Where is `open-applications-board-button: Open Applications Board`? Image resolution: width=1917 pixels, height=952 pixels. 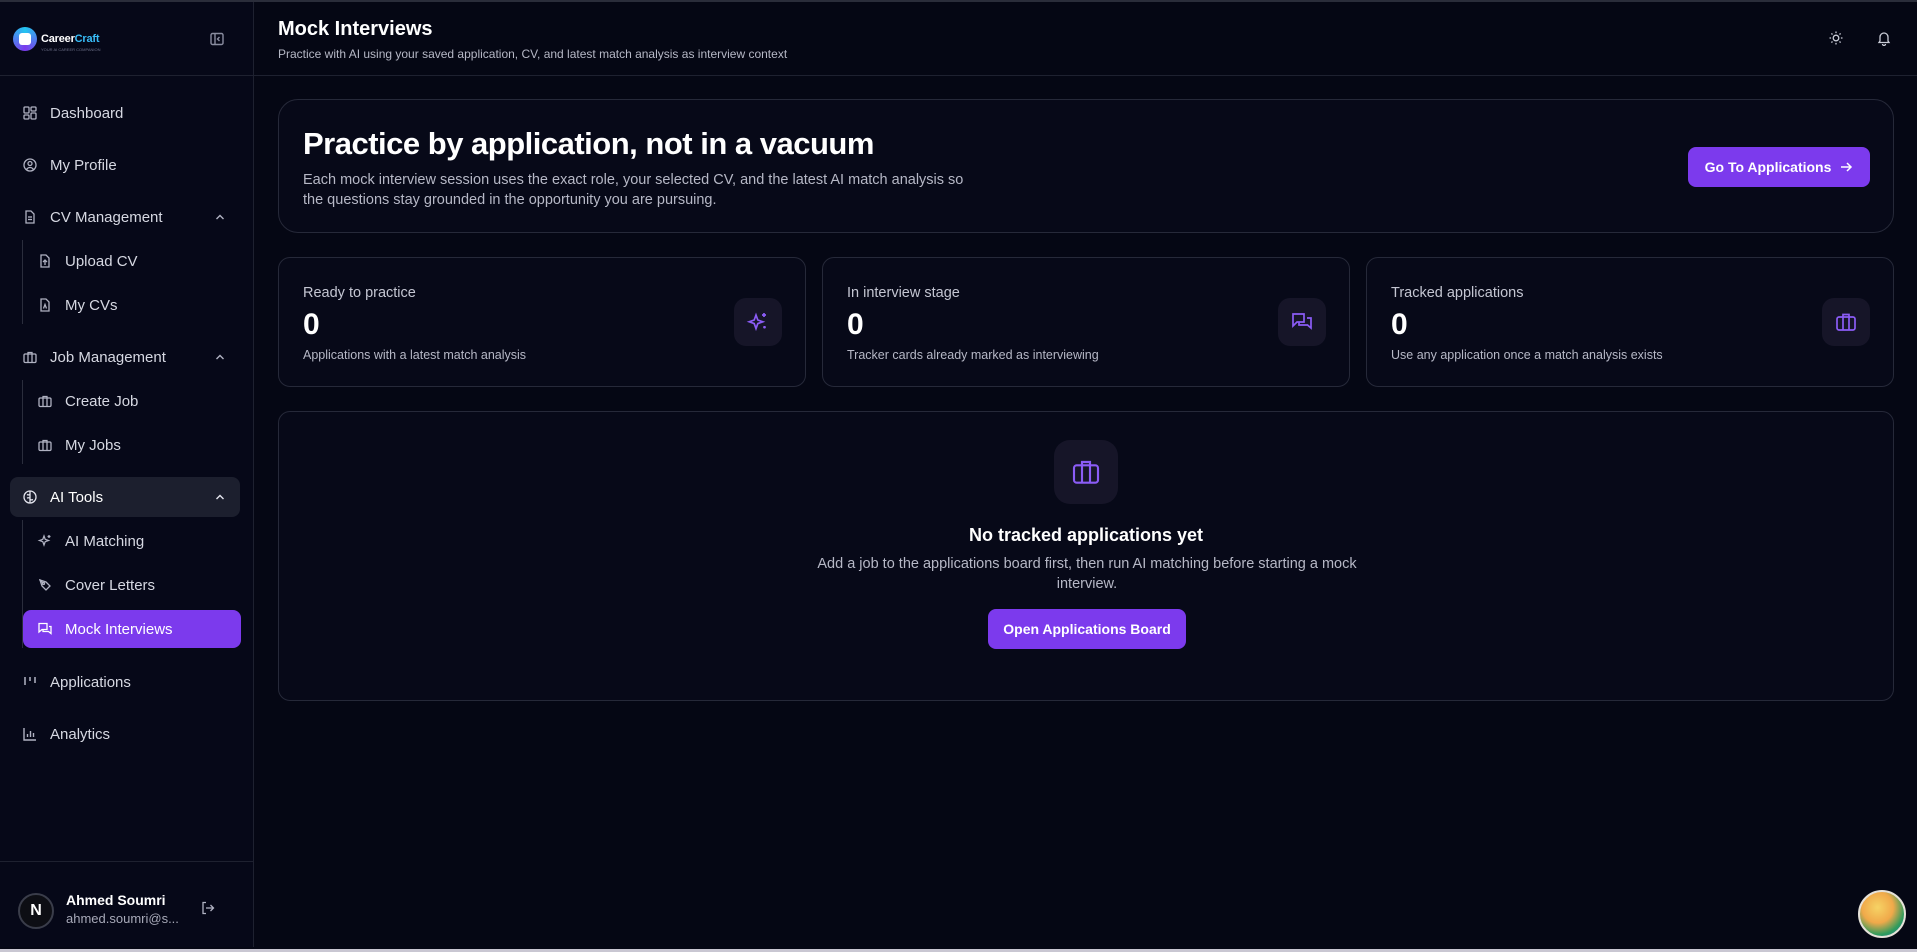 open-applications-board-button: Open Applications Board is located at coordinates (1087, 629).